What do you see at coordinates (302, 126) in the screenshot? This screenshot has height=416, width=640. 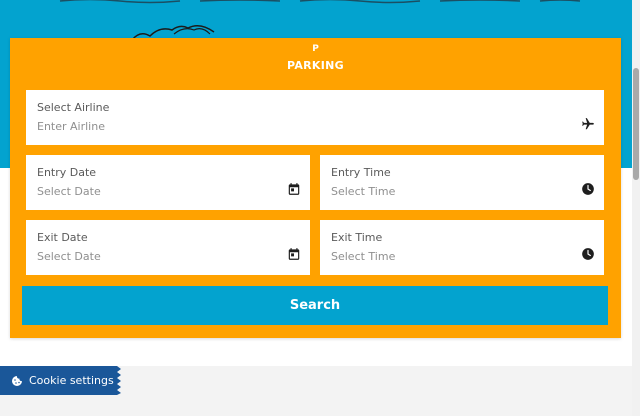 I see `airline-input` at bounding box center [302, 126].